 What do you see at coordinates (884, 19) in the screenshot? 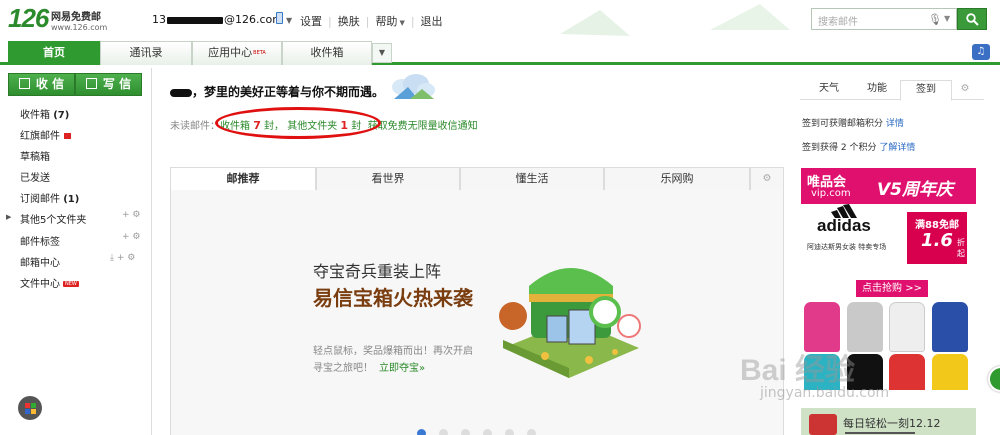
I see `search-input: 搜索邮件 🎙 ▼` at bounding box center [884, 19].